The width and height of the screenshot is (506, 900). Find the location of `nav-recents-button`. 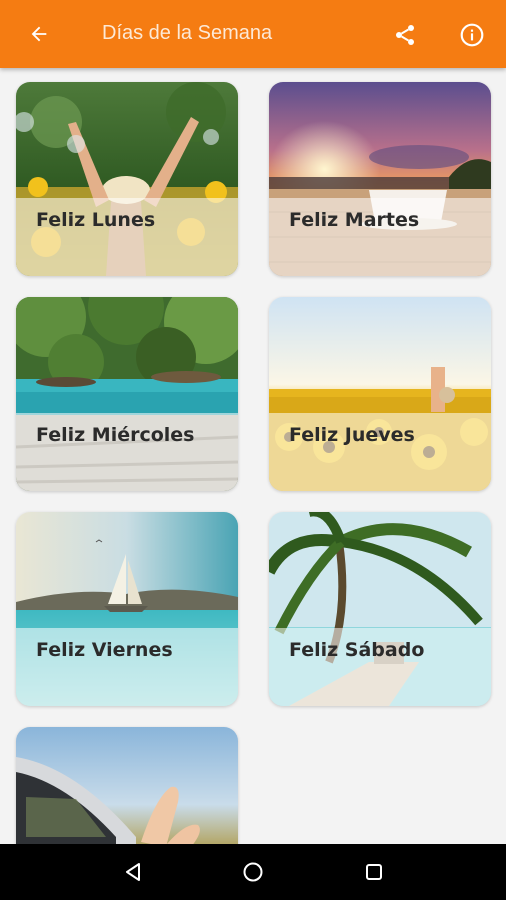

nav-recents-button is located at coordinates (374, 872).